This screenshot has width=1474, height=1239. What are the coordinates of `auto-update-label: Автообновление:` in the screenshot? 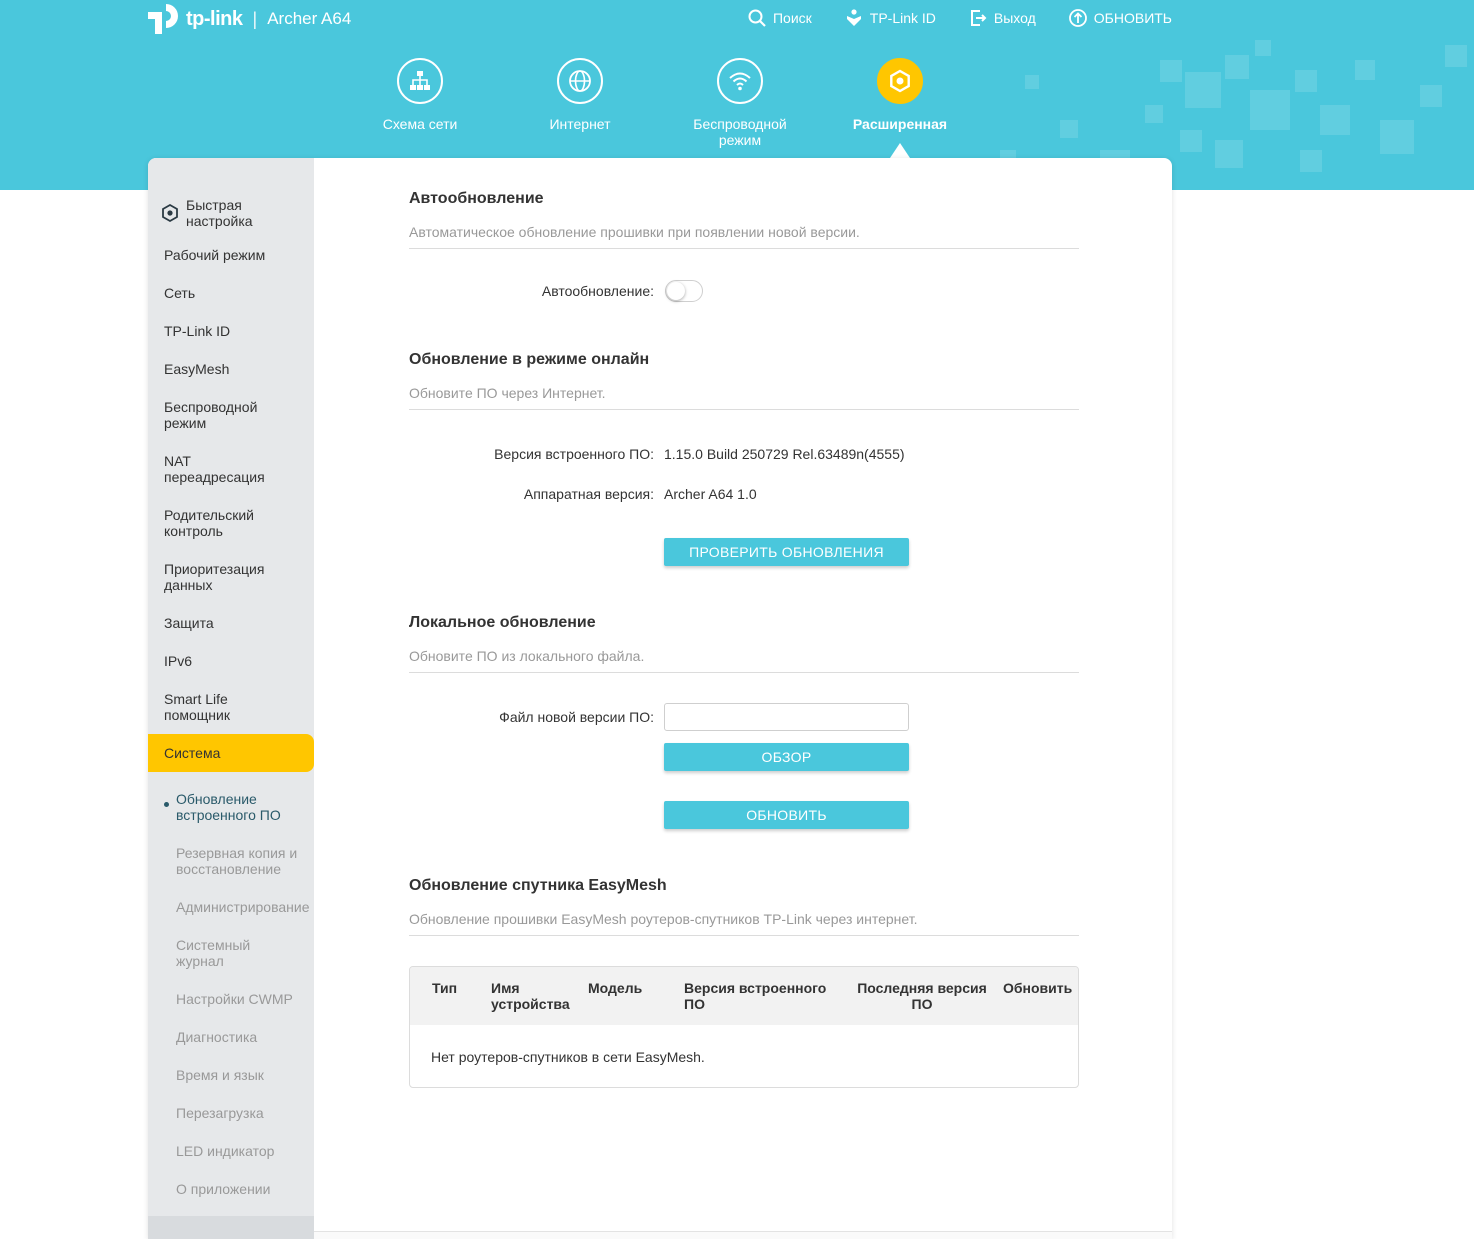 It's located at (597, 291).